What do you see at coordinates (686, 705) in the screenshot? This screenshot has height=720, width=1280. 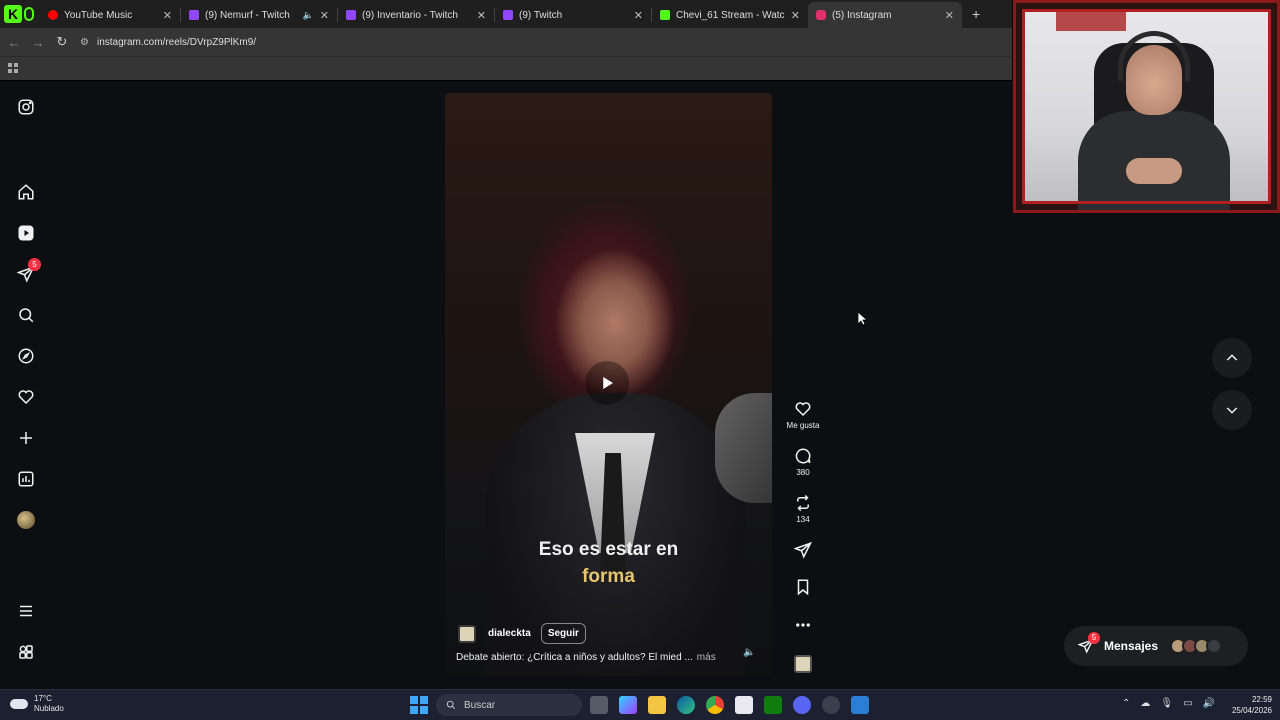 I see `edge-icon` at bounding box center [686, 705].